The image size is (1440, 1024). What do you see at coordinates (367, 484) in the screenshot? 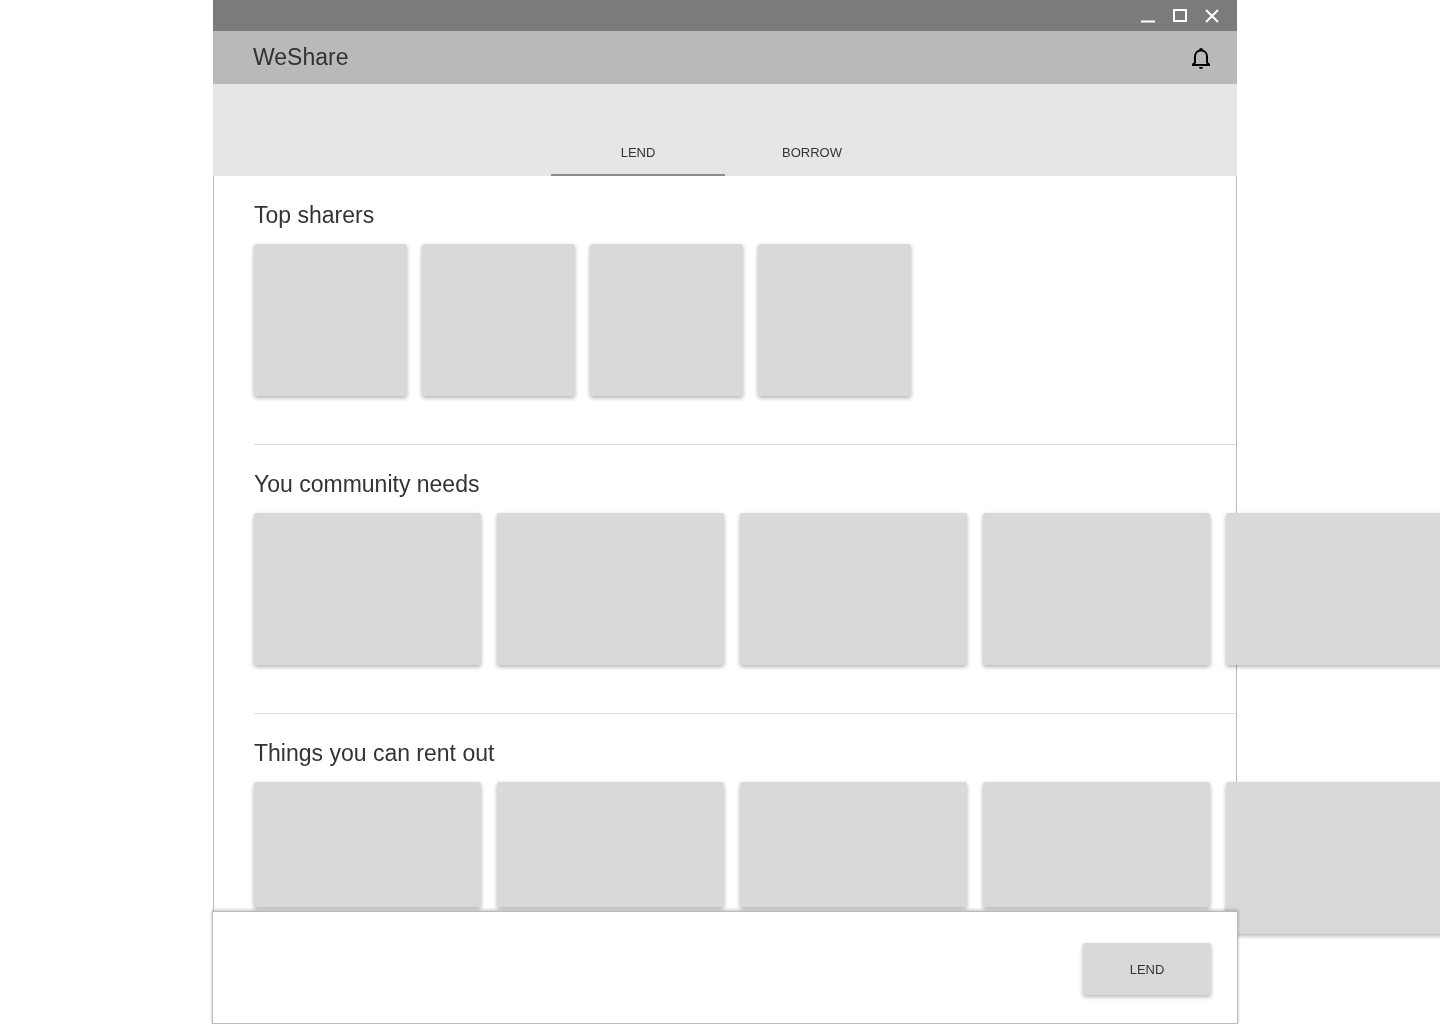
I see `section-title: You community needs` at bounding box center [367, 484].